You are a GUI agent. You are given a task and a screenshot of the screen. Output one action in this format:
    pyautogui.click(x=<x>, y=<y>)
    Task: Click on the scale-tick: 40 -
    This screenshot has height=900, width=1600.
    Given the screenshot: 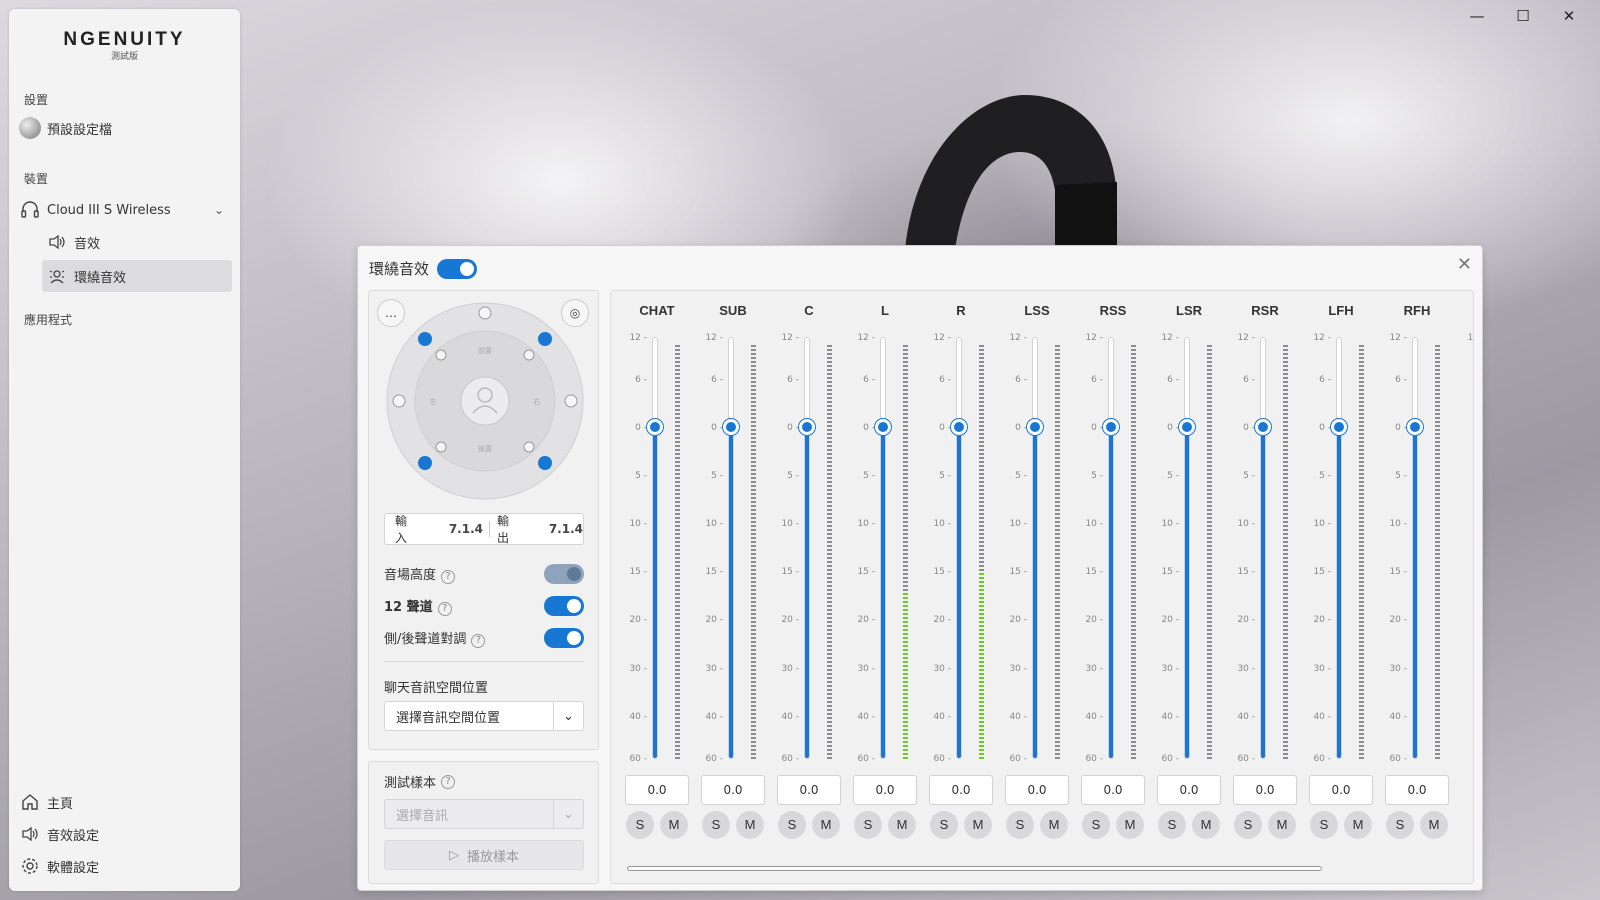 What is the action you would take?
    pyautogui.click(x=942, y=717)
    